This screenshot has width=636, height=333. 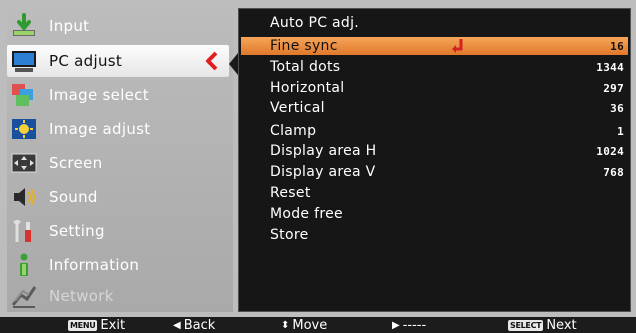 I want to click on screen-icon, so click(x=24, y=163).